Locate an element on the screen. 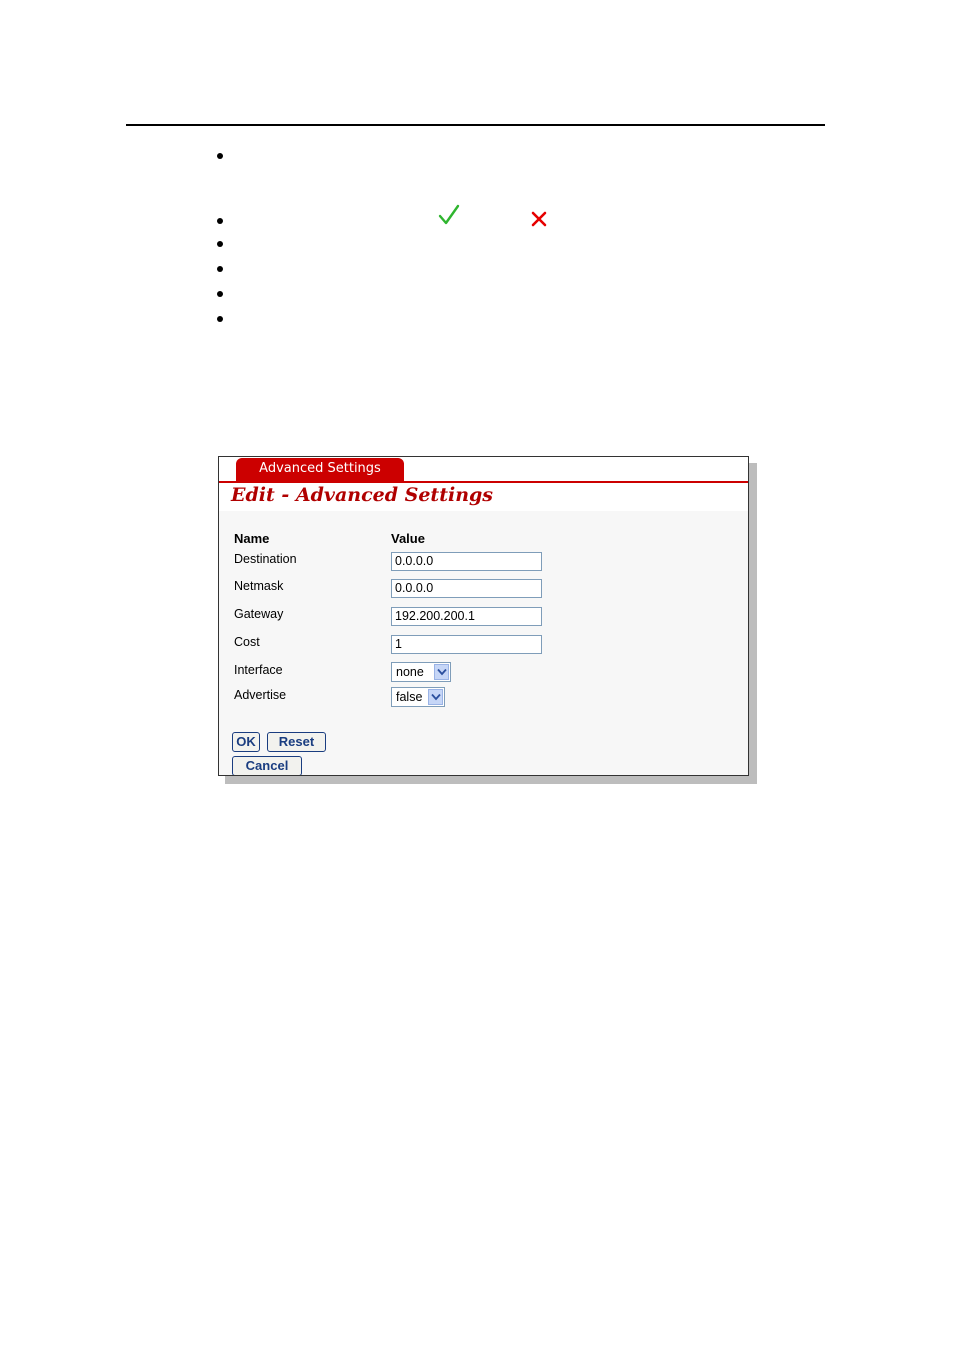  interface-select: none is located at coordinates (421, 672).